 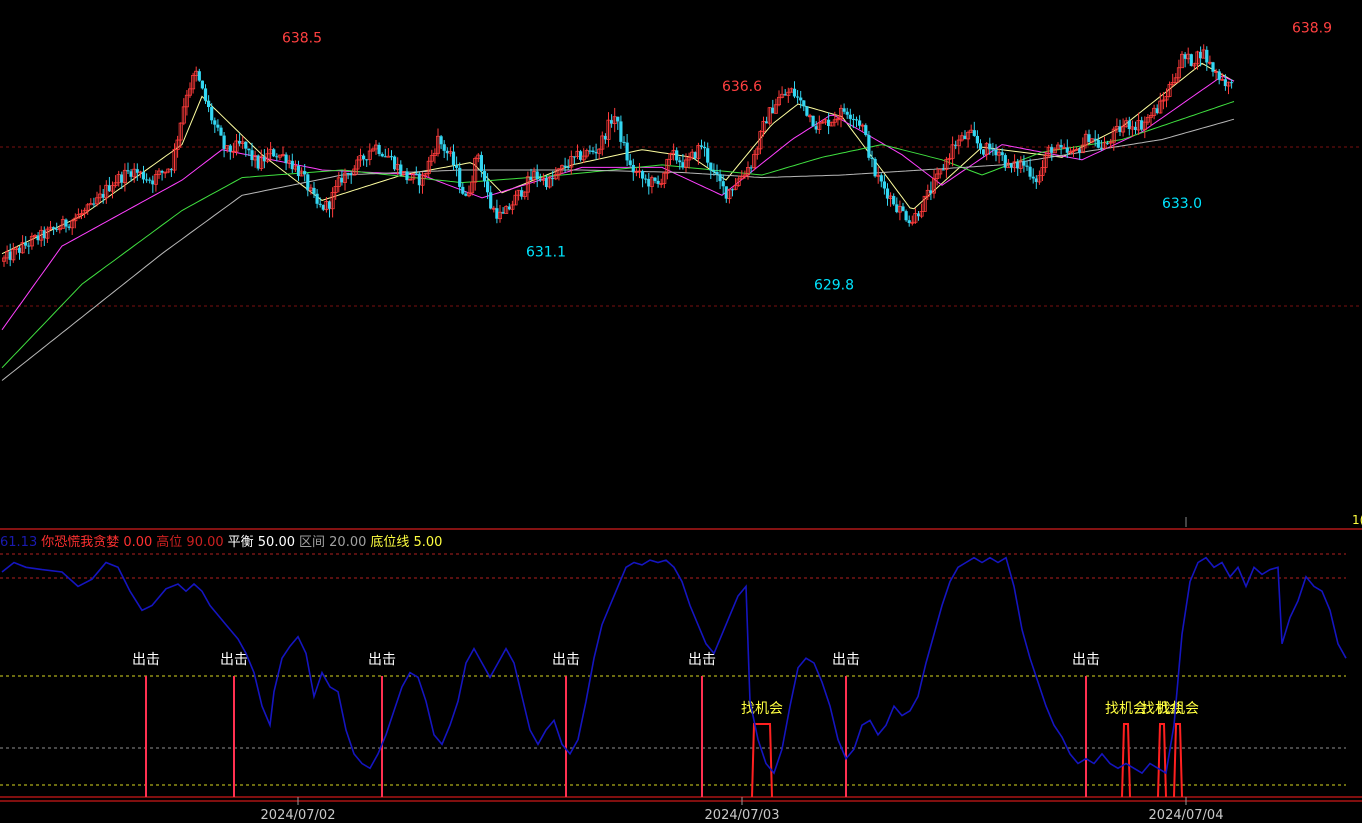 I want to click on signal-bars: 出击 出击 出击 出击 出击 出击 出击找机会 找机会找机会找机会, so click(x=665, y=725).